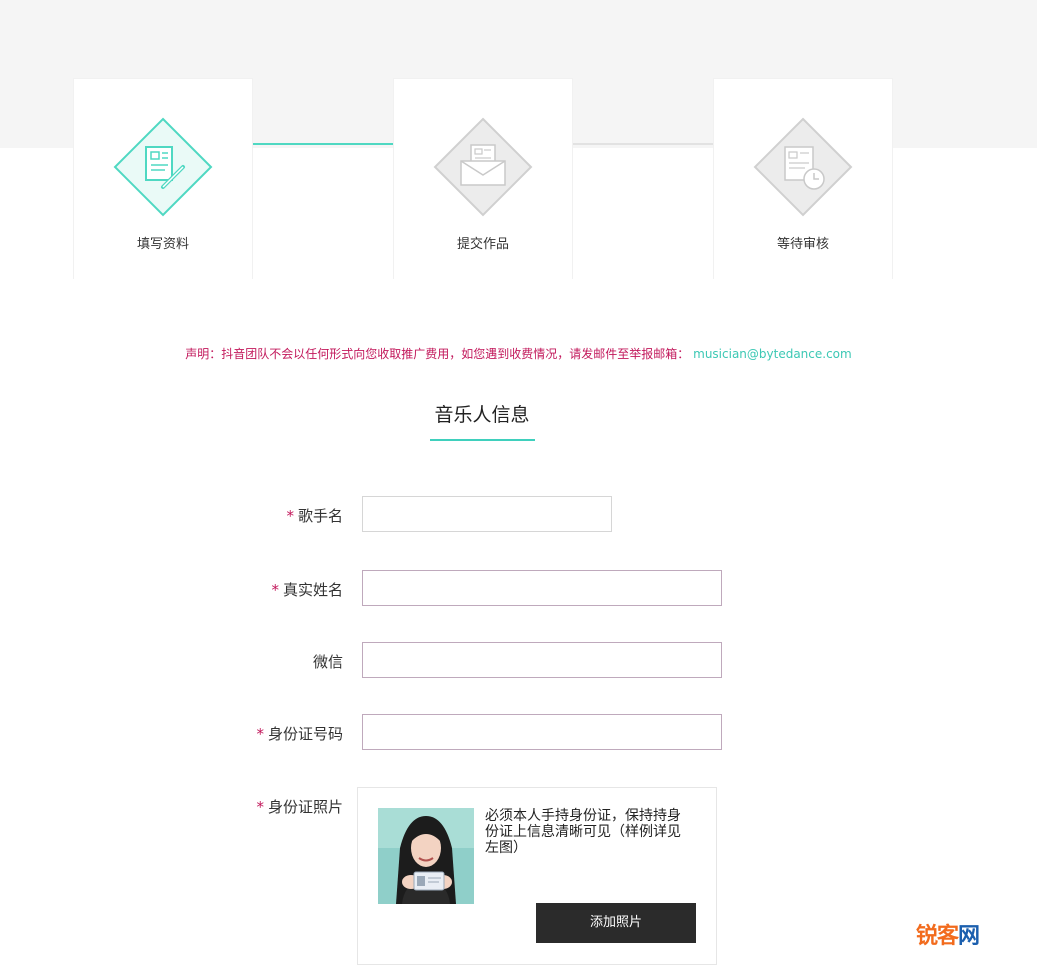 Image resolution: width=1037 pixels, height=965 pixels. Describe the element at coordinates (803, 167) in the screenshot. I see `document-clock-icon` at that location.